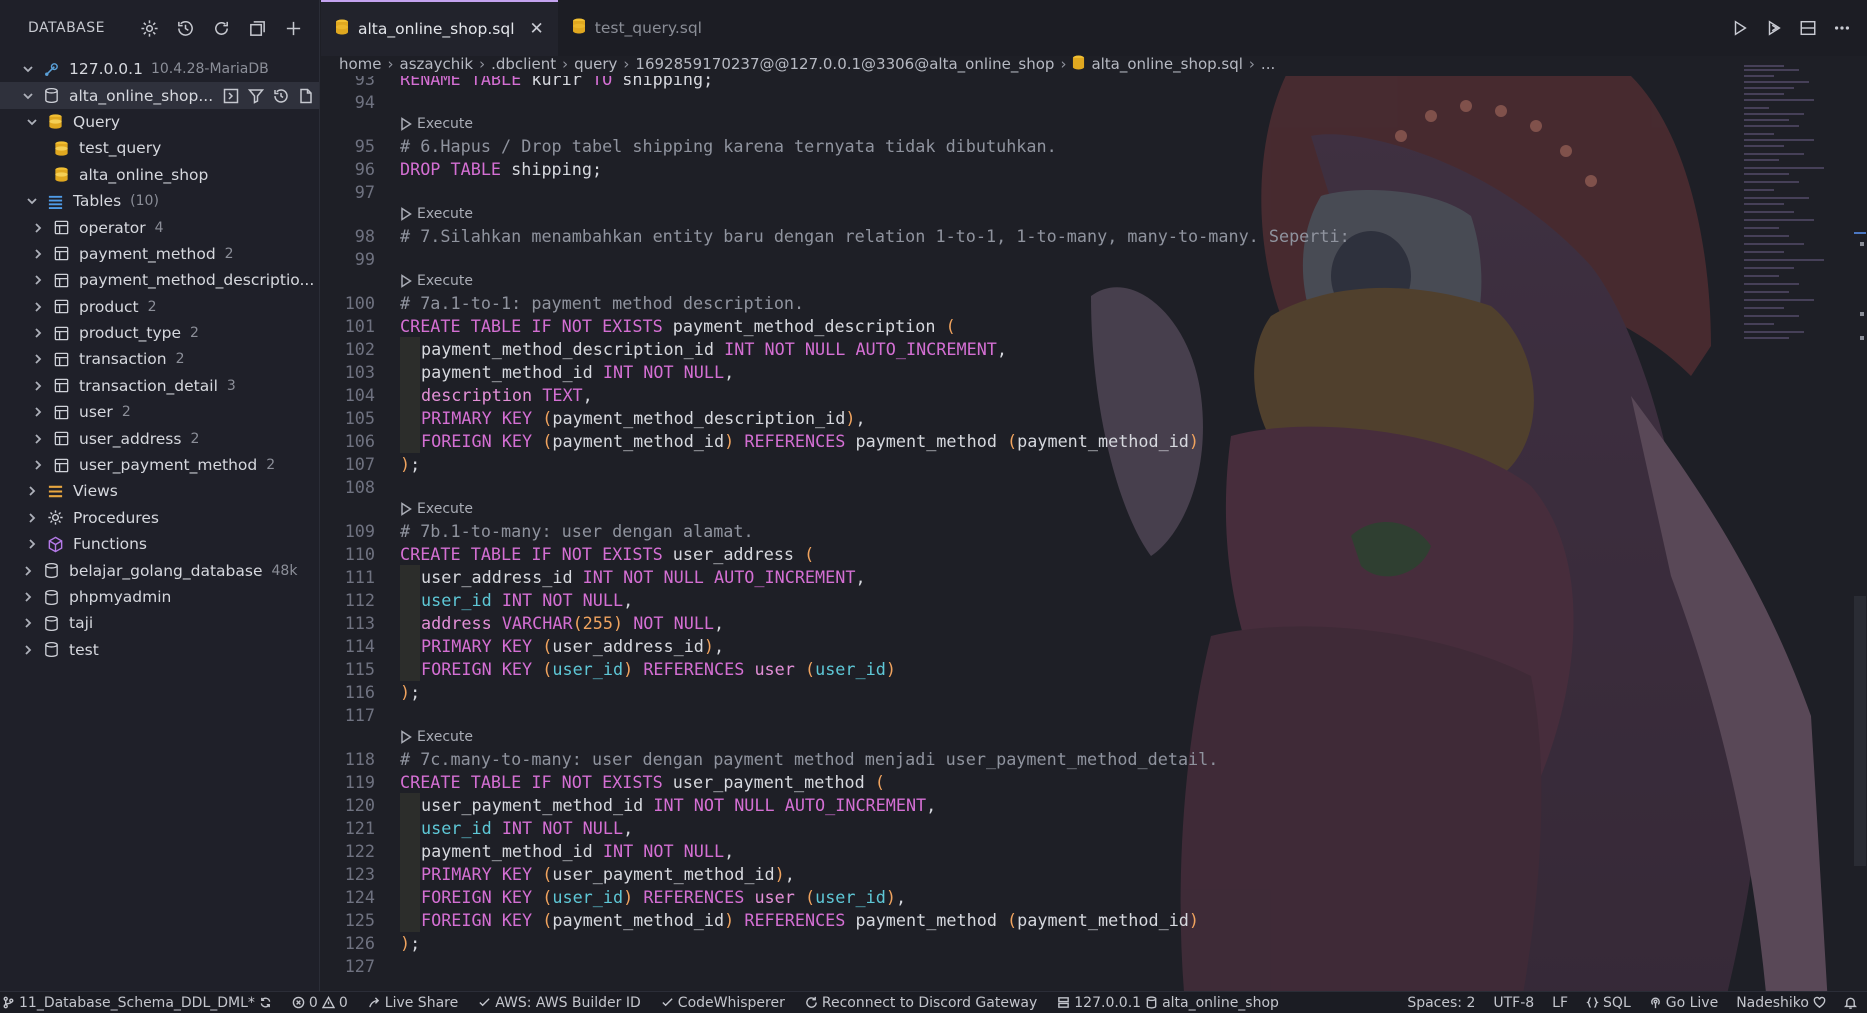 The image size is (1867, 1013). Describe the element at coordinates (61, 307) in the screenshot. I see `table-icon` at that location.